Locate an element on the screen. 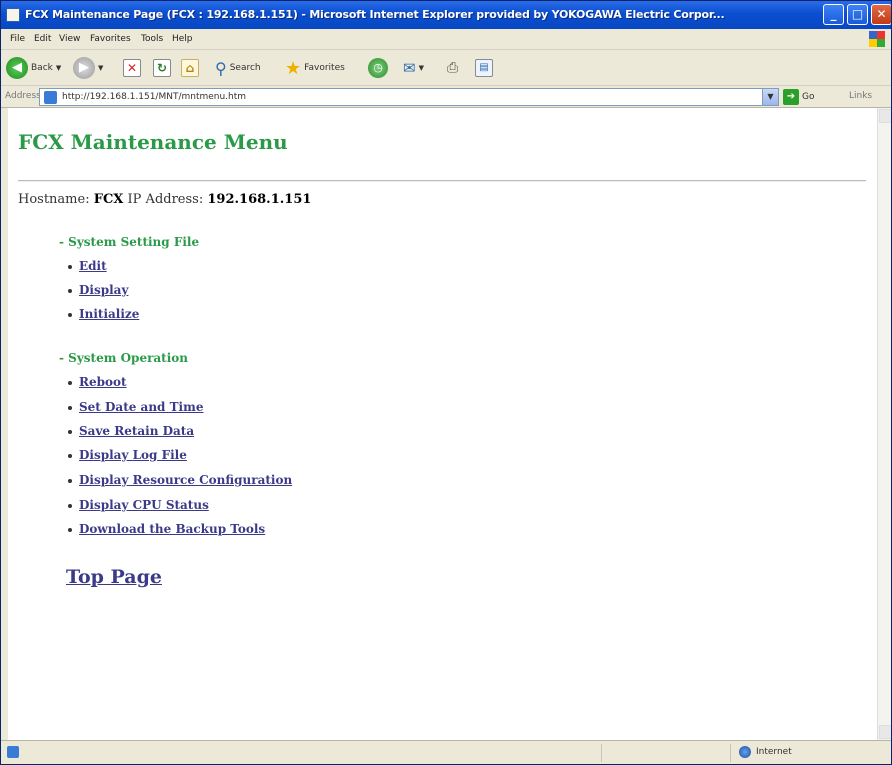  mail-button: ✉ ▼ is located at coordinates (413, 68).